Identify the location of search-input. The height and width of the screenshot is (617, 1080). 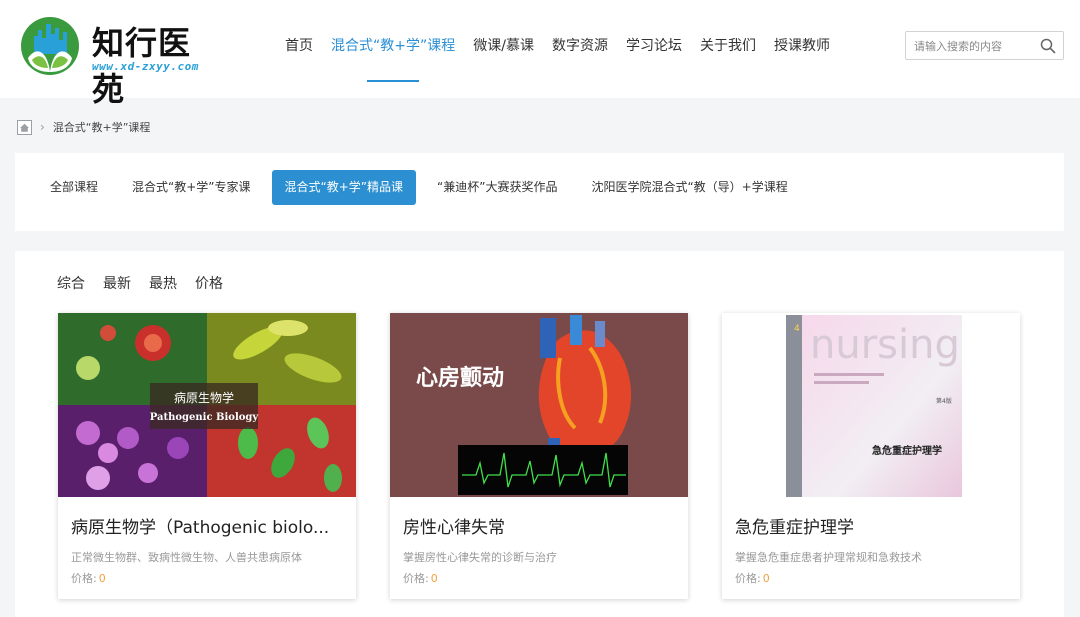
(975, 46).